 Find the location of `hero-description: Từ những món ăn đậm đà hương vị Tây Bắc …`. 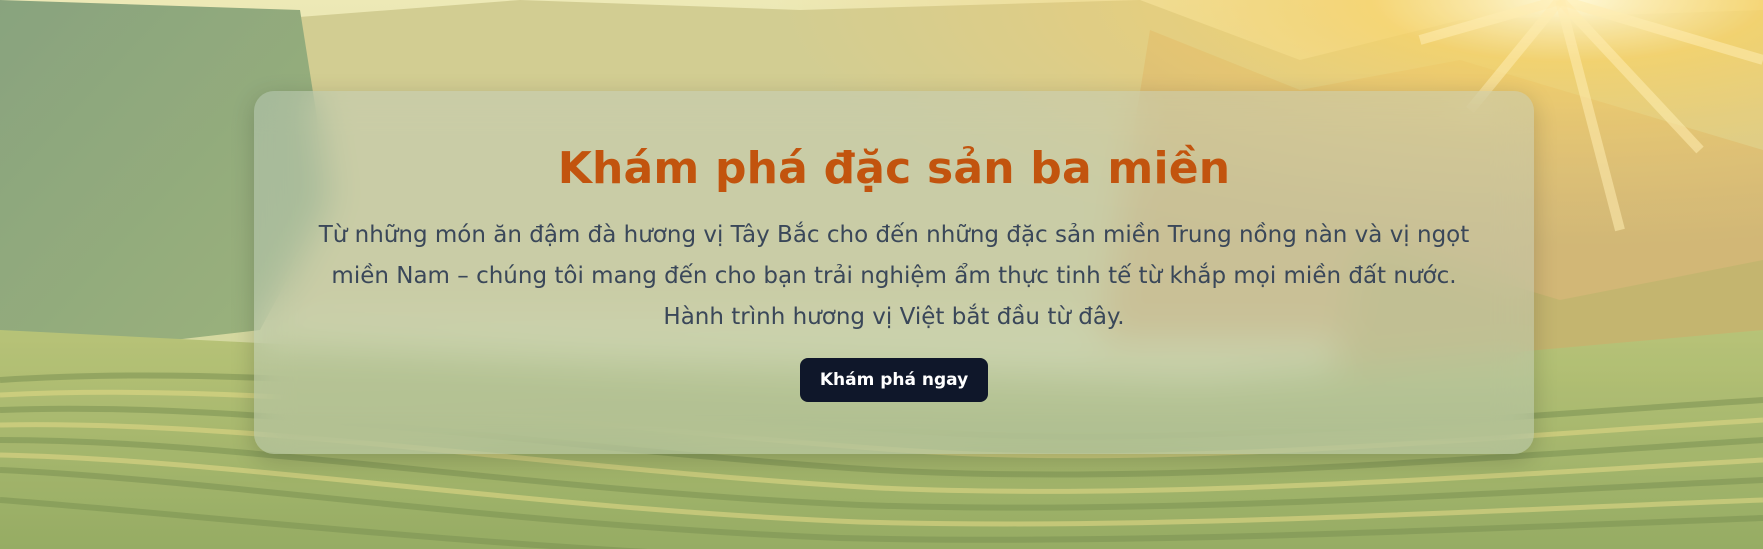

hero-description: Từ những món ăn đậm đà hương vị Tây Bắc … is located at coordinates (894, 276).